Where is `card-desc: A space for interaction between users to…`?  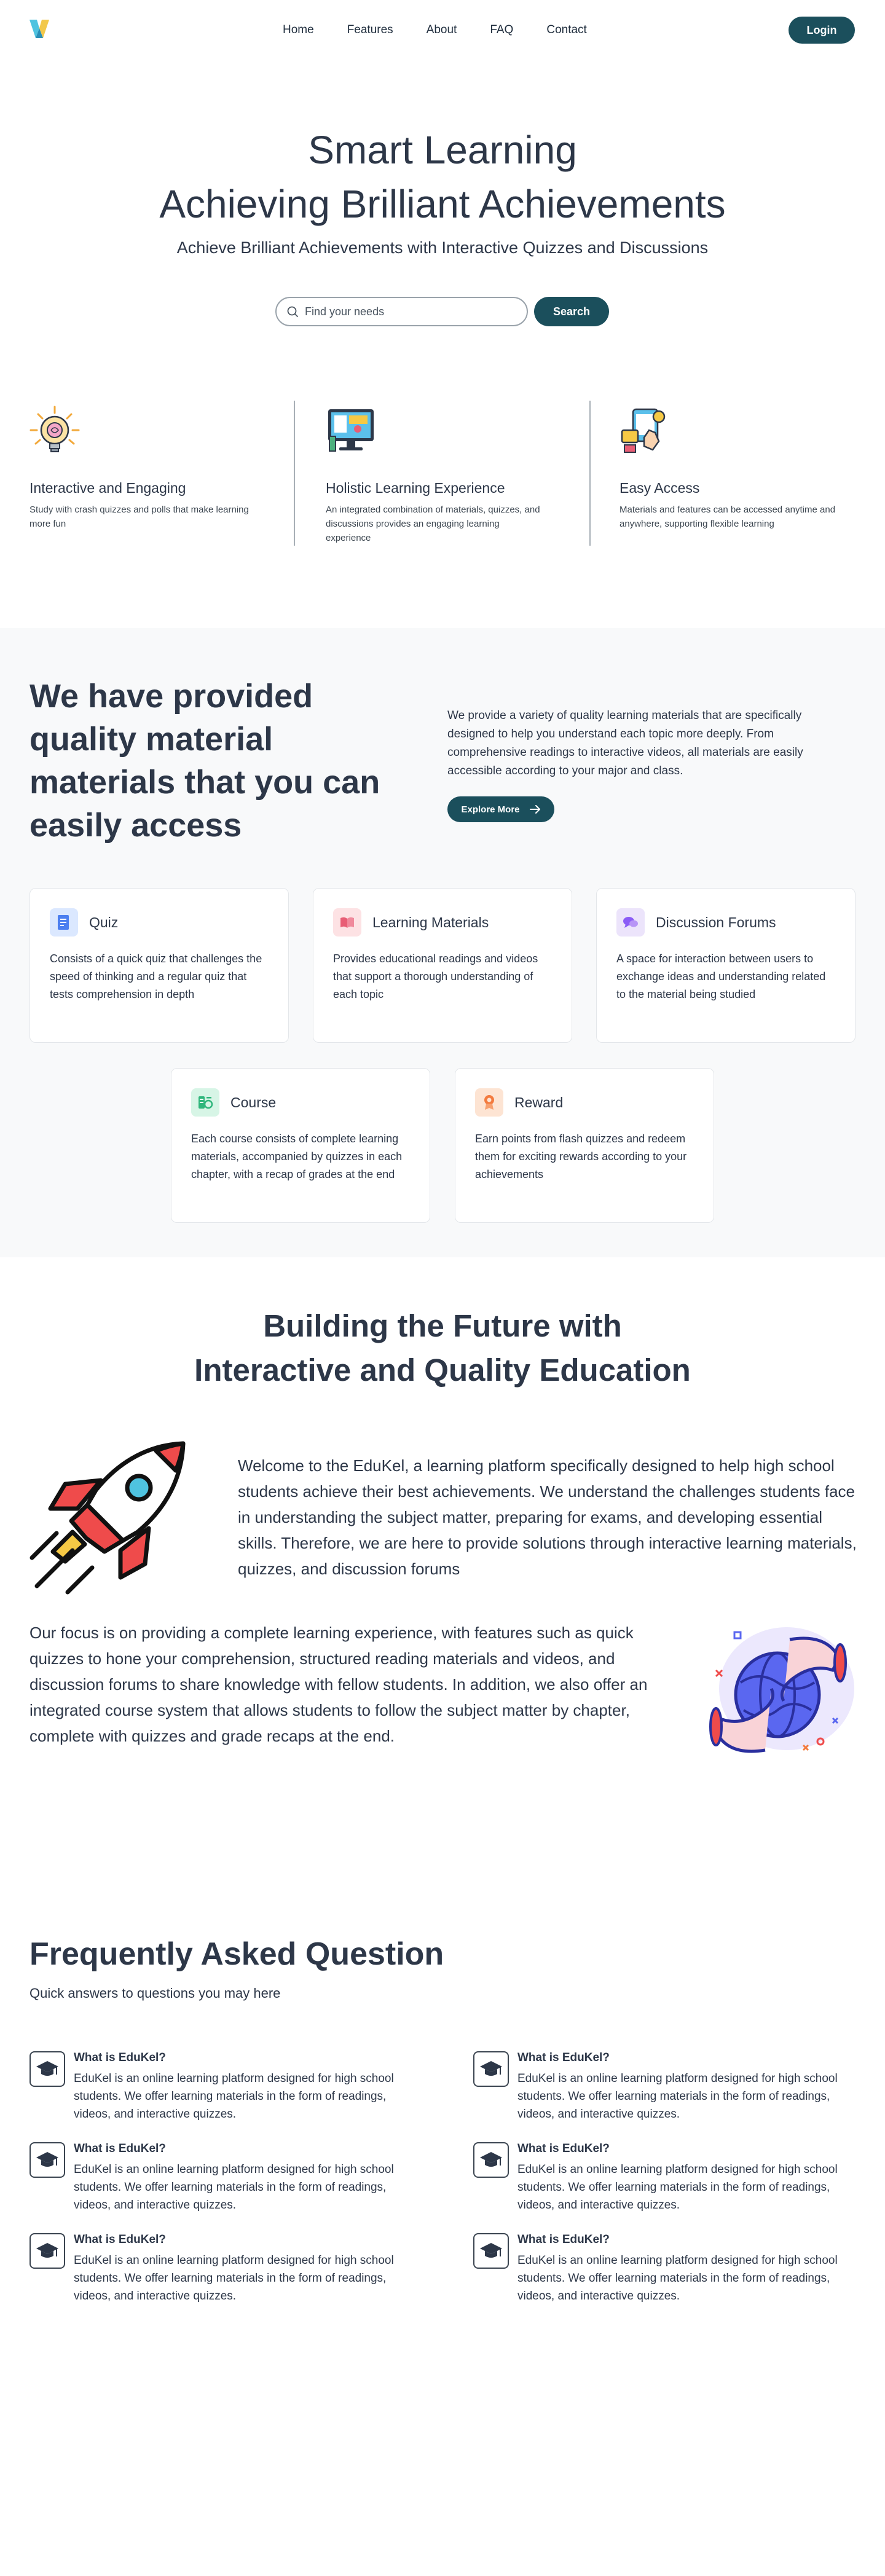 card-desc: A space for interaction between users to… is located at coordinates (721, 976).